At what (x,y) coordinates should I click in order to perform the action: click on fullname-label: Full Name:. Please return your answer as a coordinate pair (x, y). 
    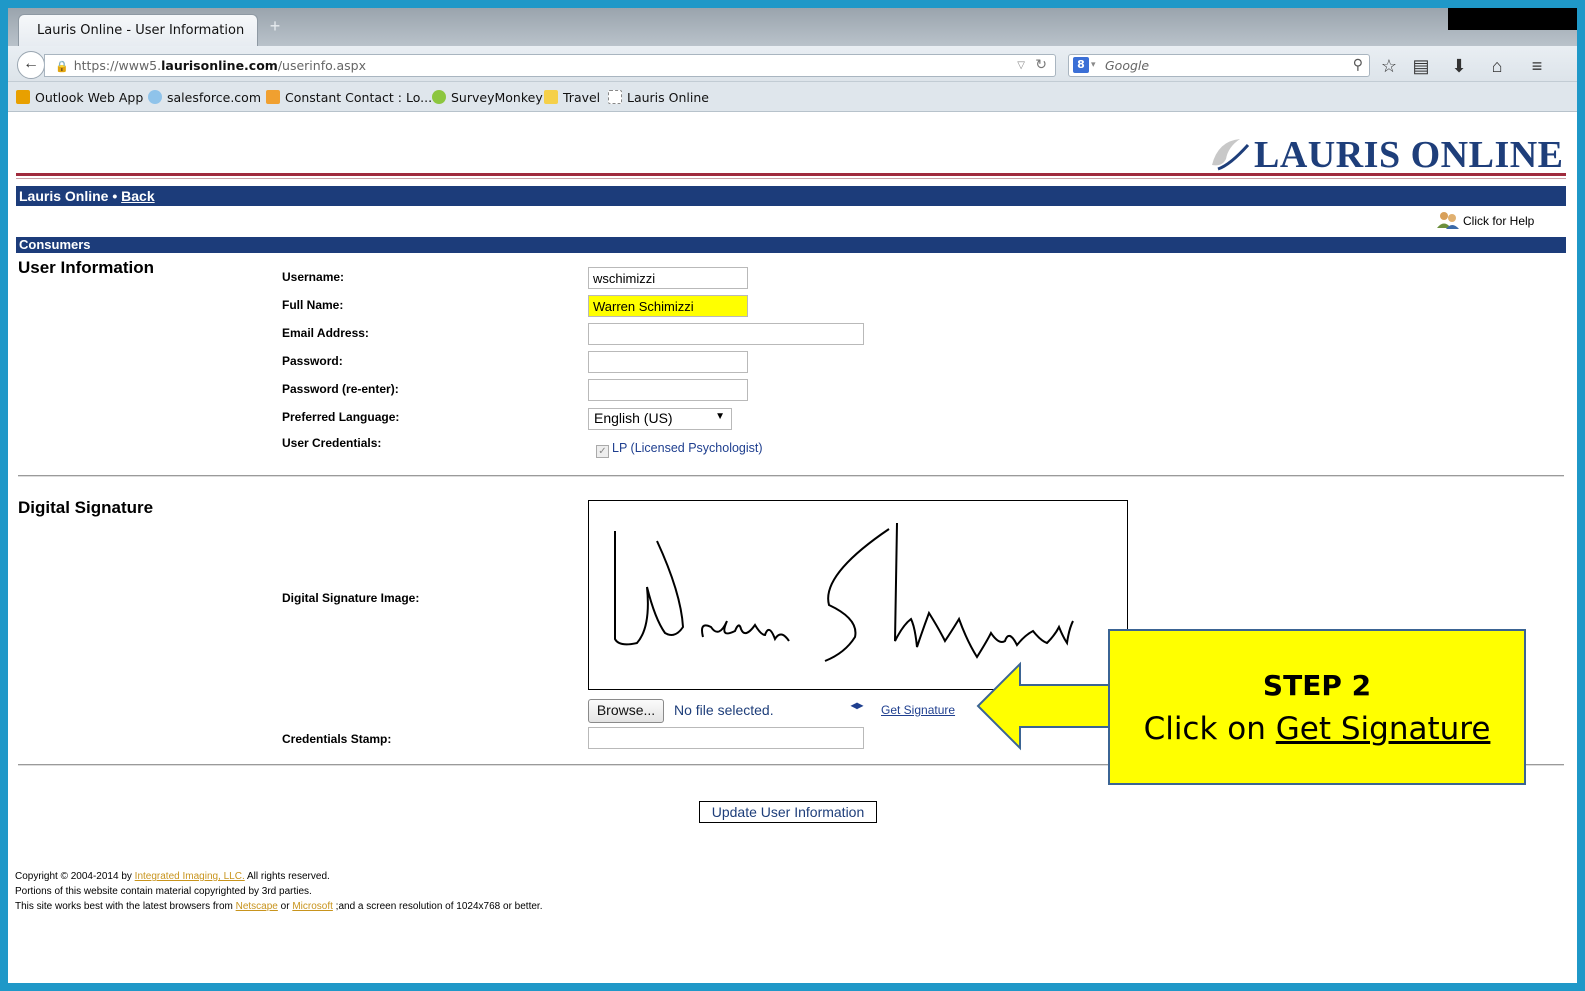
    Looking at the image, I should click on (313, 305).